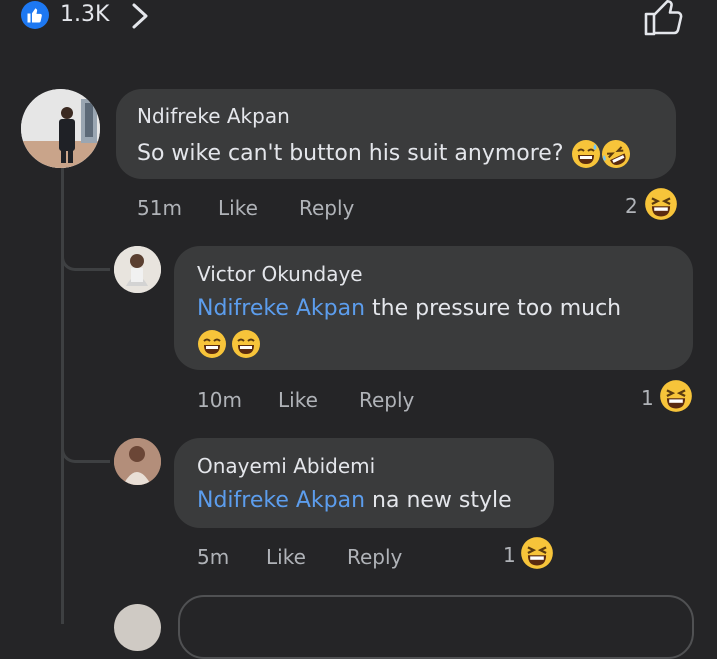  Describe the element at coordinates (436, 627) in the screenshot. I see `reply-input-box` at that location.